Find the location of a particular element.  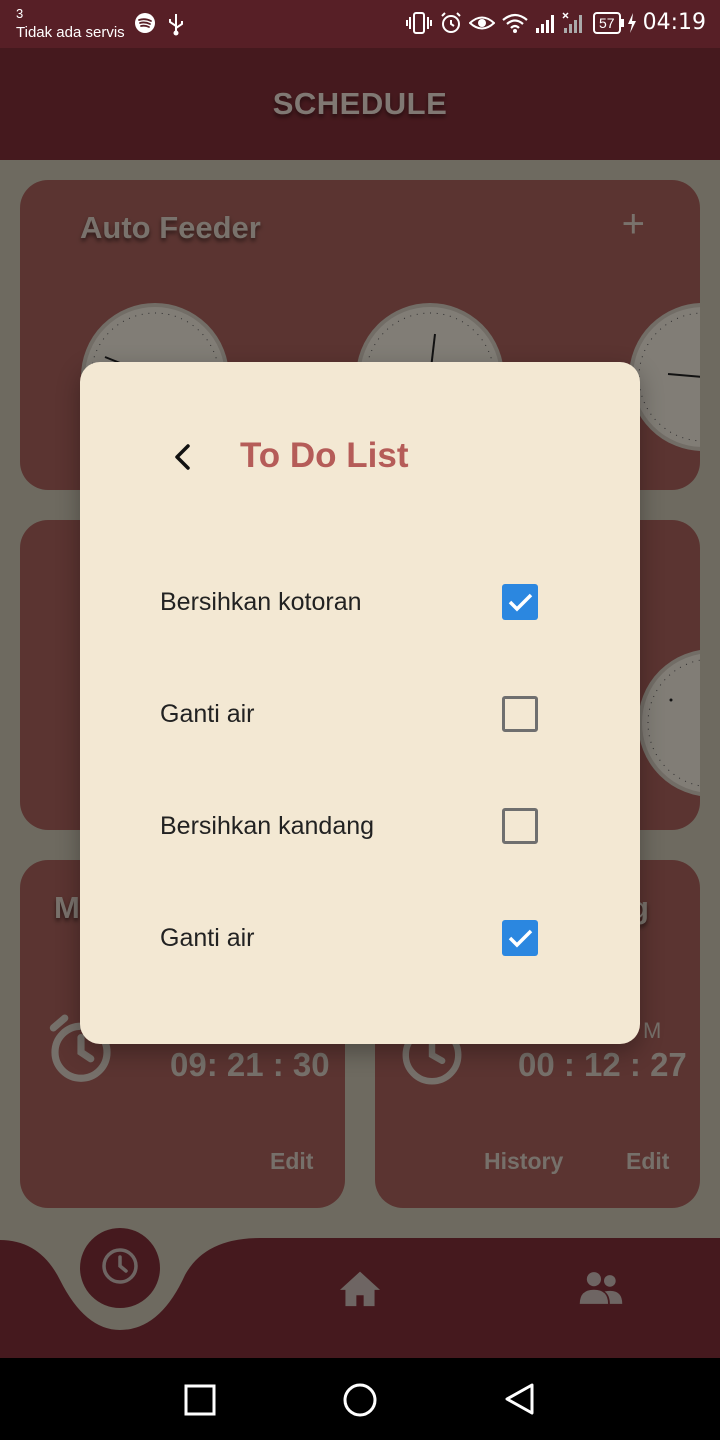

todo-item: Bersihkan kandang is located at coordinates (350, 826).